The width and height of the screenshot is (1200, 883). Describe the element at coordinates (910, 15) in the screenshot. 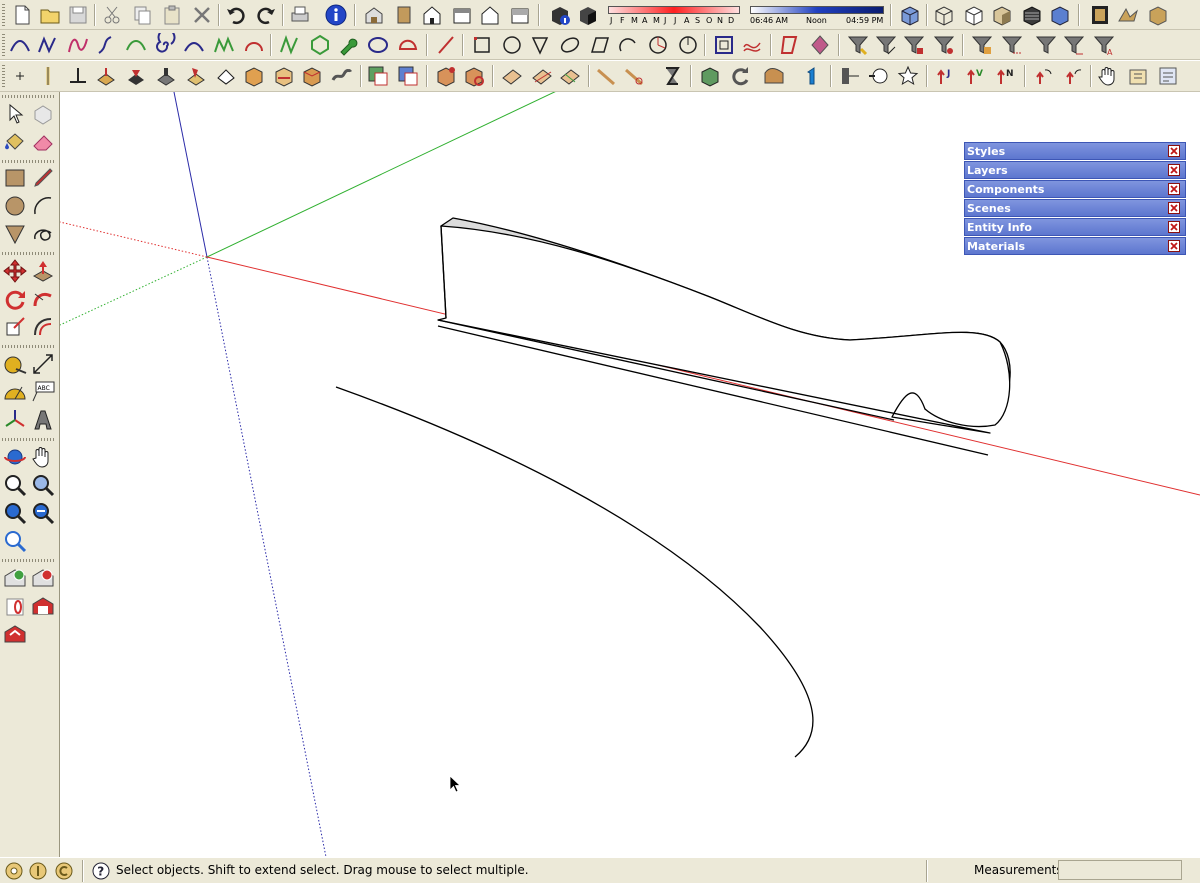

I see `xray-icon` at that location.